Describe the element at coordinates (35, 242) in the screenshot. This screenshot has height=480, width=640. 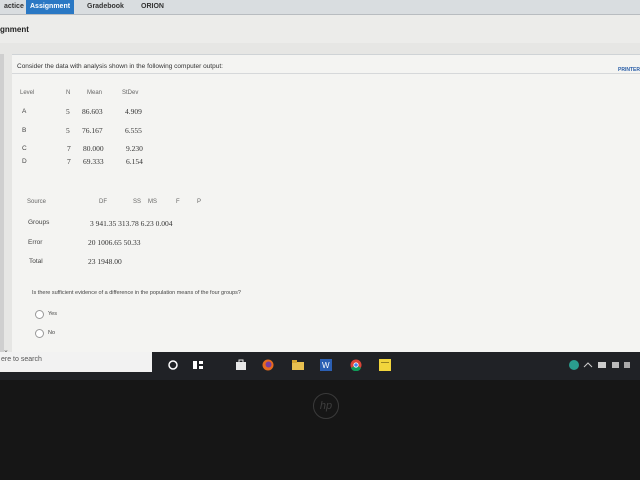
I see `anova-row-label: Error` at that location.